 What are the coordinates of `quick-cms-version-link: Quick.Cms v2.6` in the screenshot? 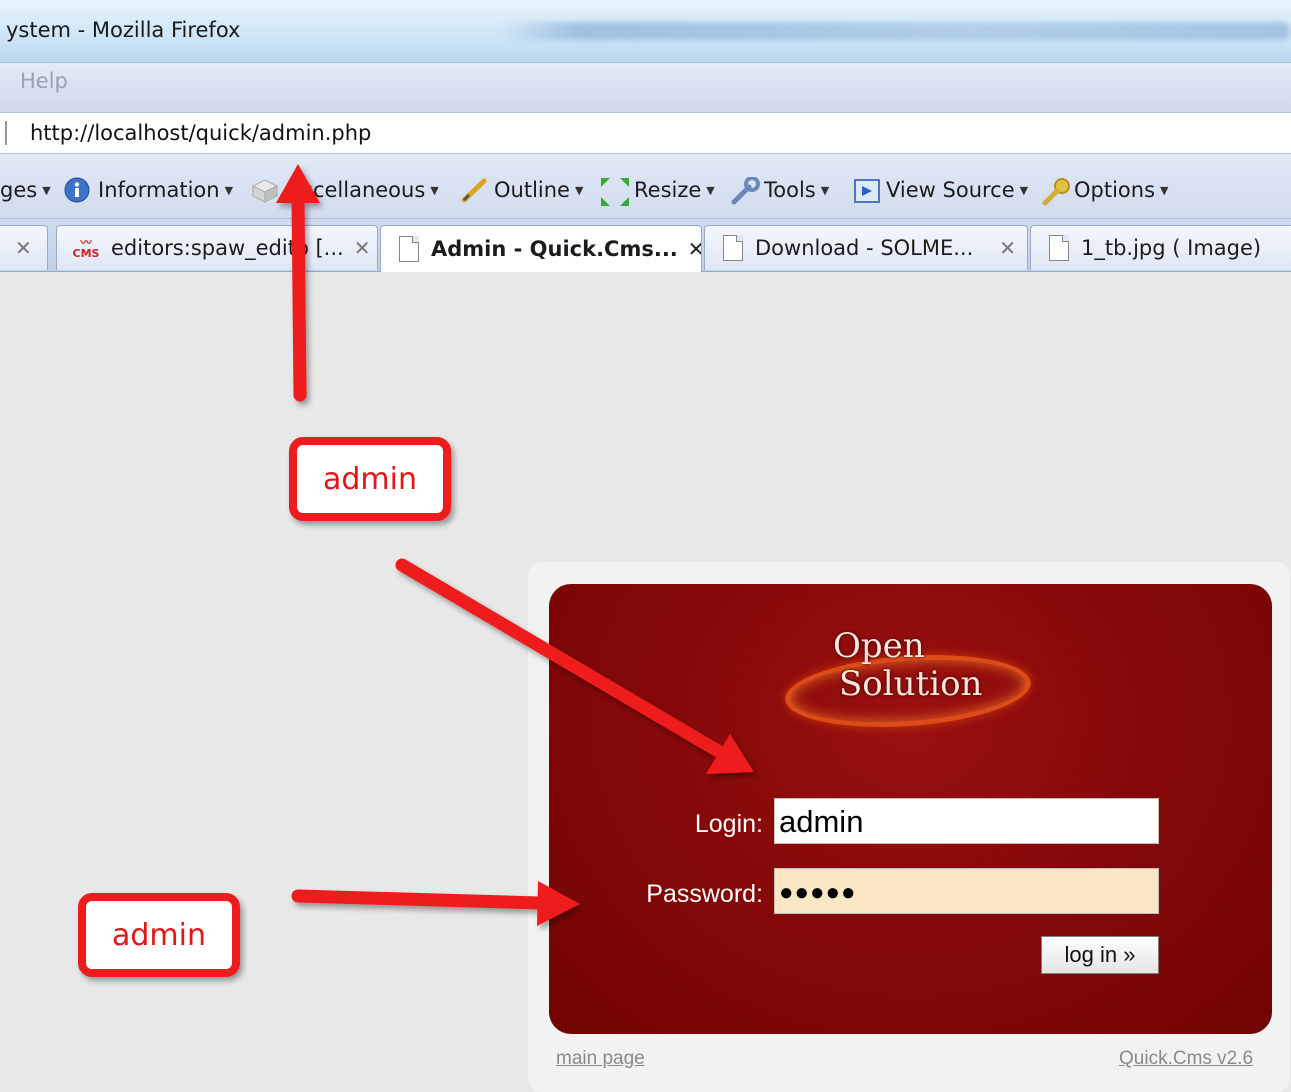 It's located at (1186, 1059).